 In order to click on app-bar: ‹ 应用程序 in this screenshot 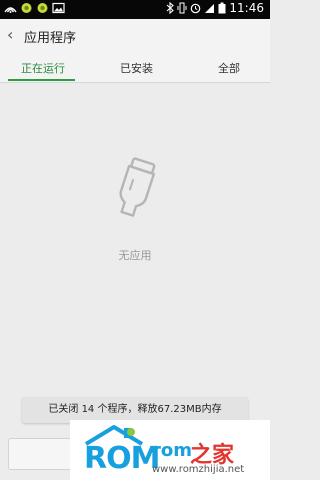, I will do `click(135, 36)`.